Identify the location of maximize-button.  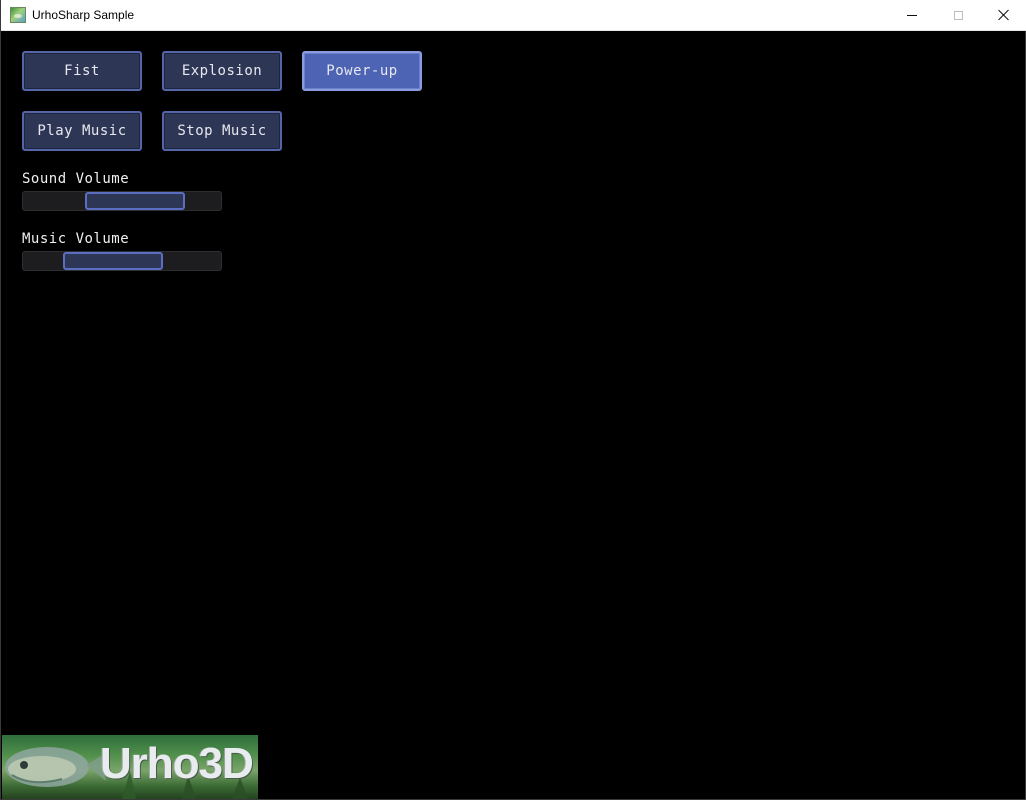
(958, 15).